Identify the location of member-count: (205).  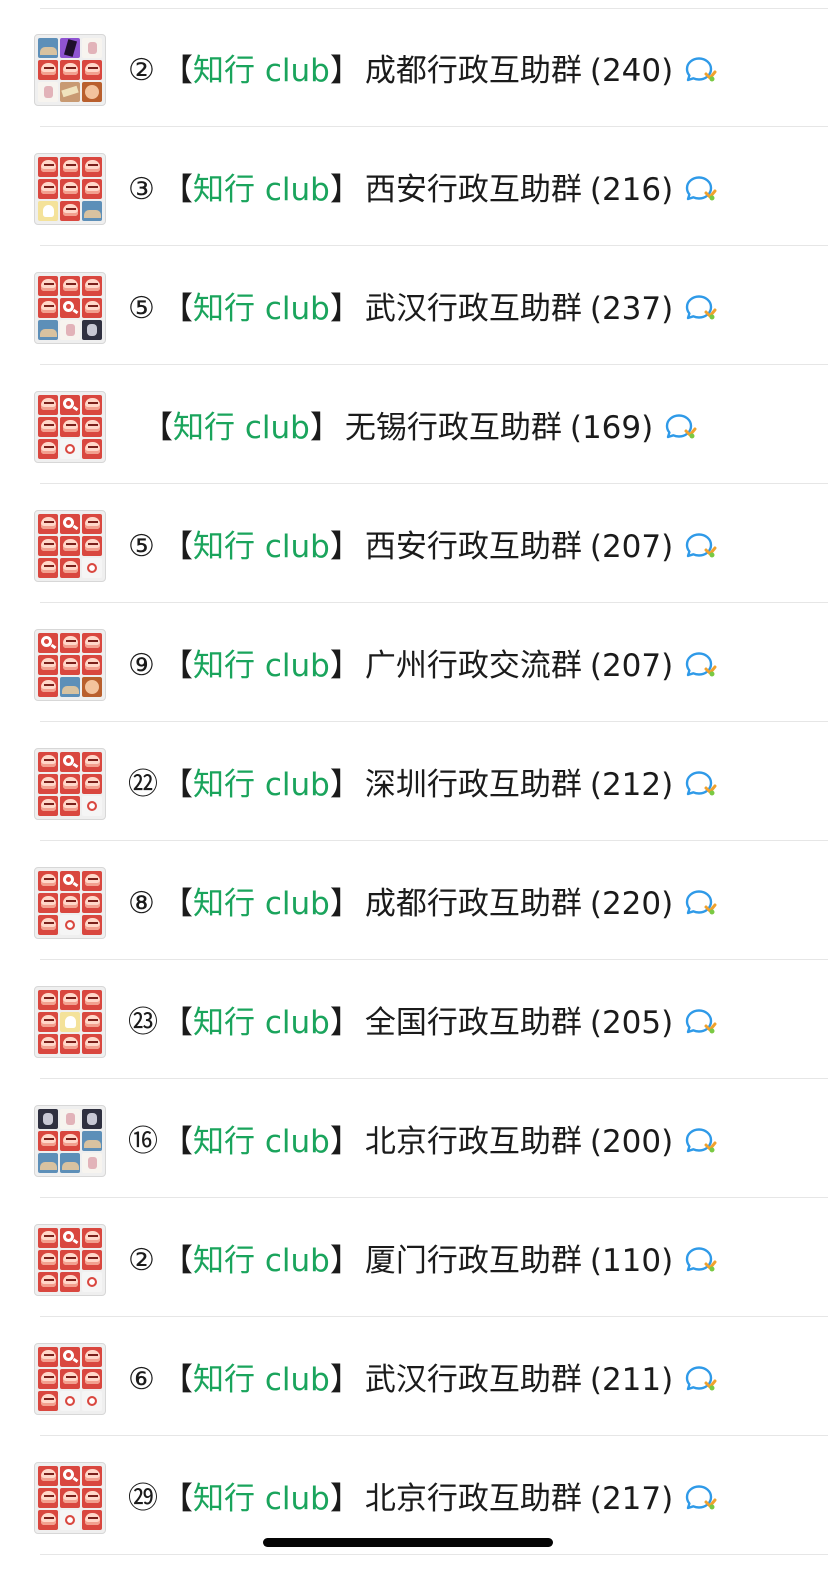
(631, 1023).